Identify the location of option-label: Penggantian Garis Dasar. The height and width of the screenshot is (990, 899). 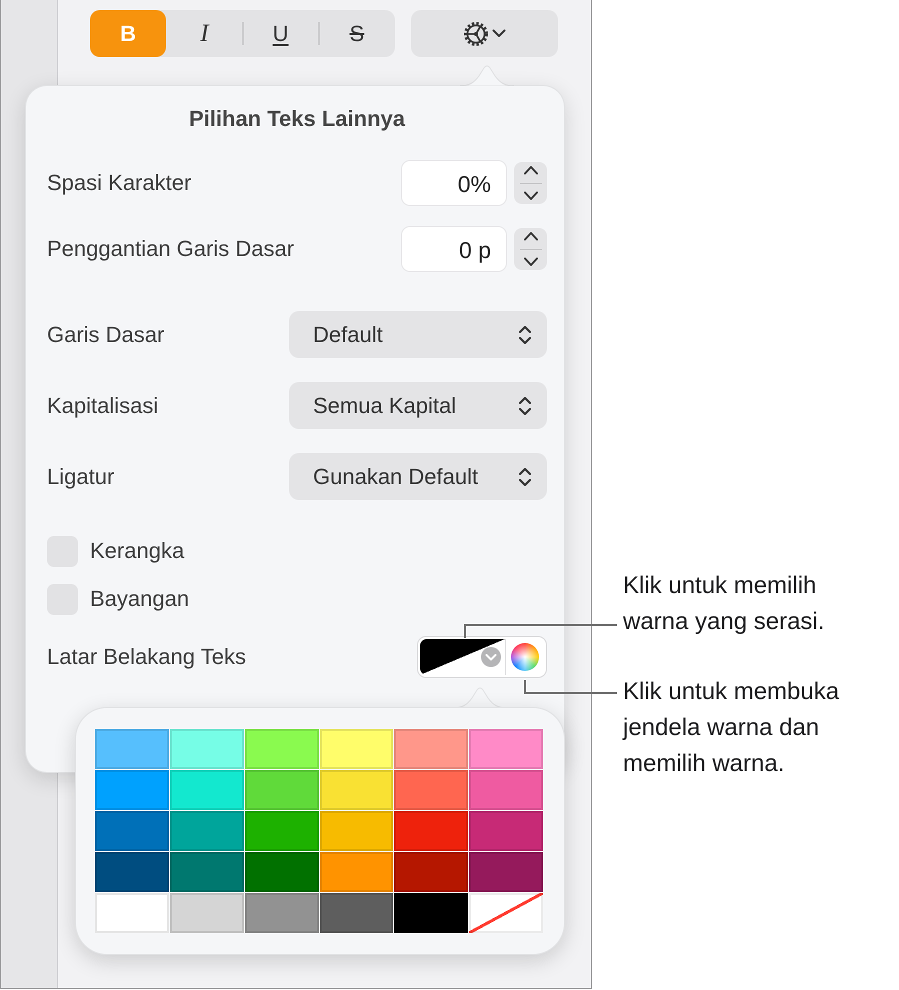
(170, 249).